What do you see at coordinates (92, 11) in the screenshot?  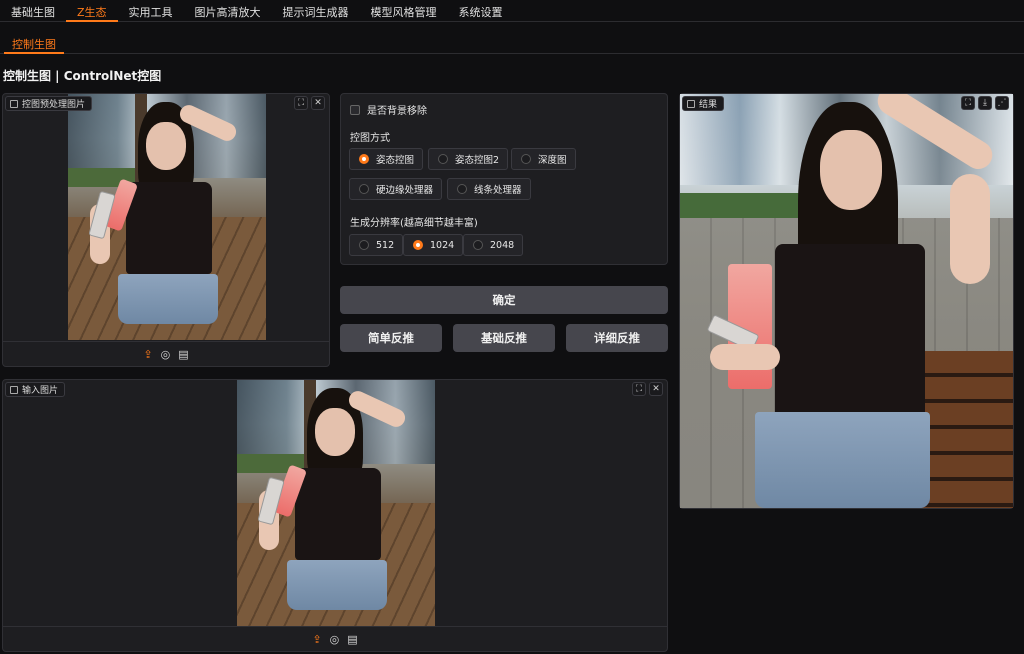 I see `nav-tab-z-ecosystem: Z生态` at bounding box center [92, 11].